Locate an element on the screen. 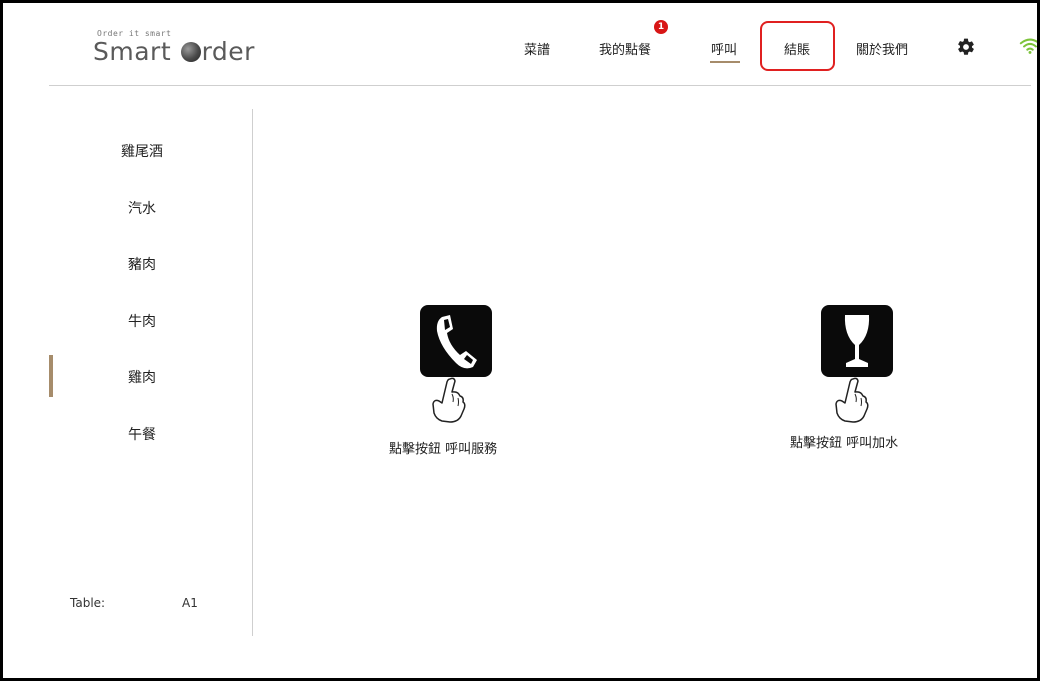 The height and width of the screenshot is (681, 1040). phone-icon is located at coordinates (456, 342).